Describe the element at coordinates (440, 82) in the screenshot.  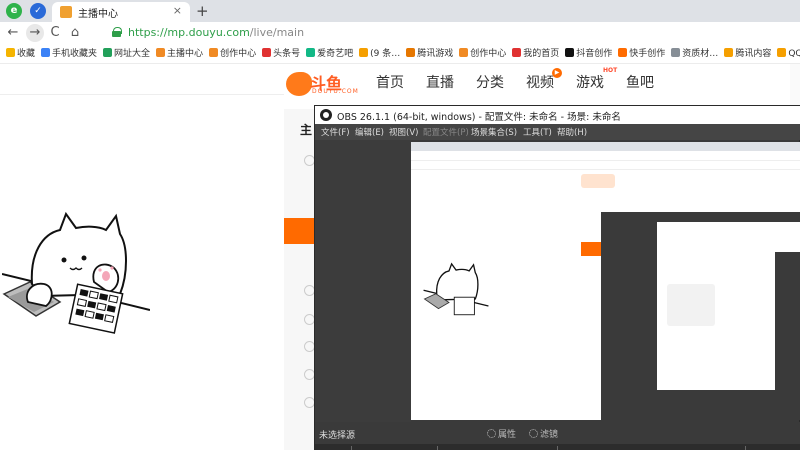
I see `nav-live: 直播` at that location.